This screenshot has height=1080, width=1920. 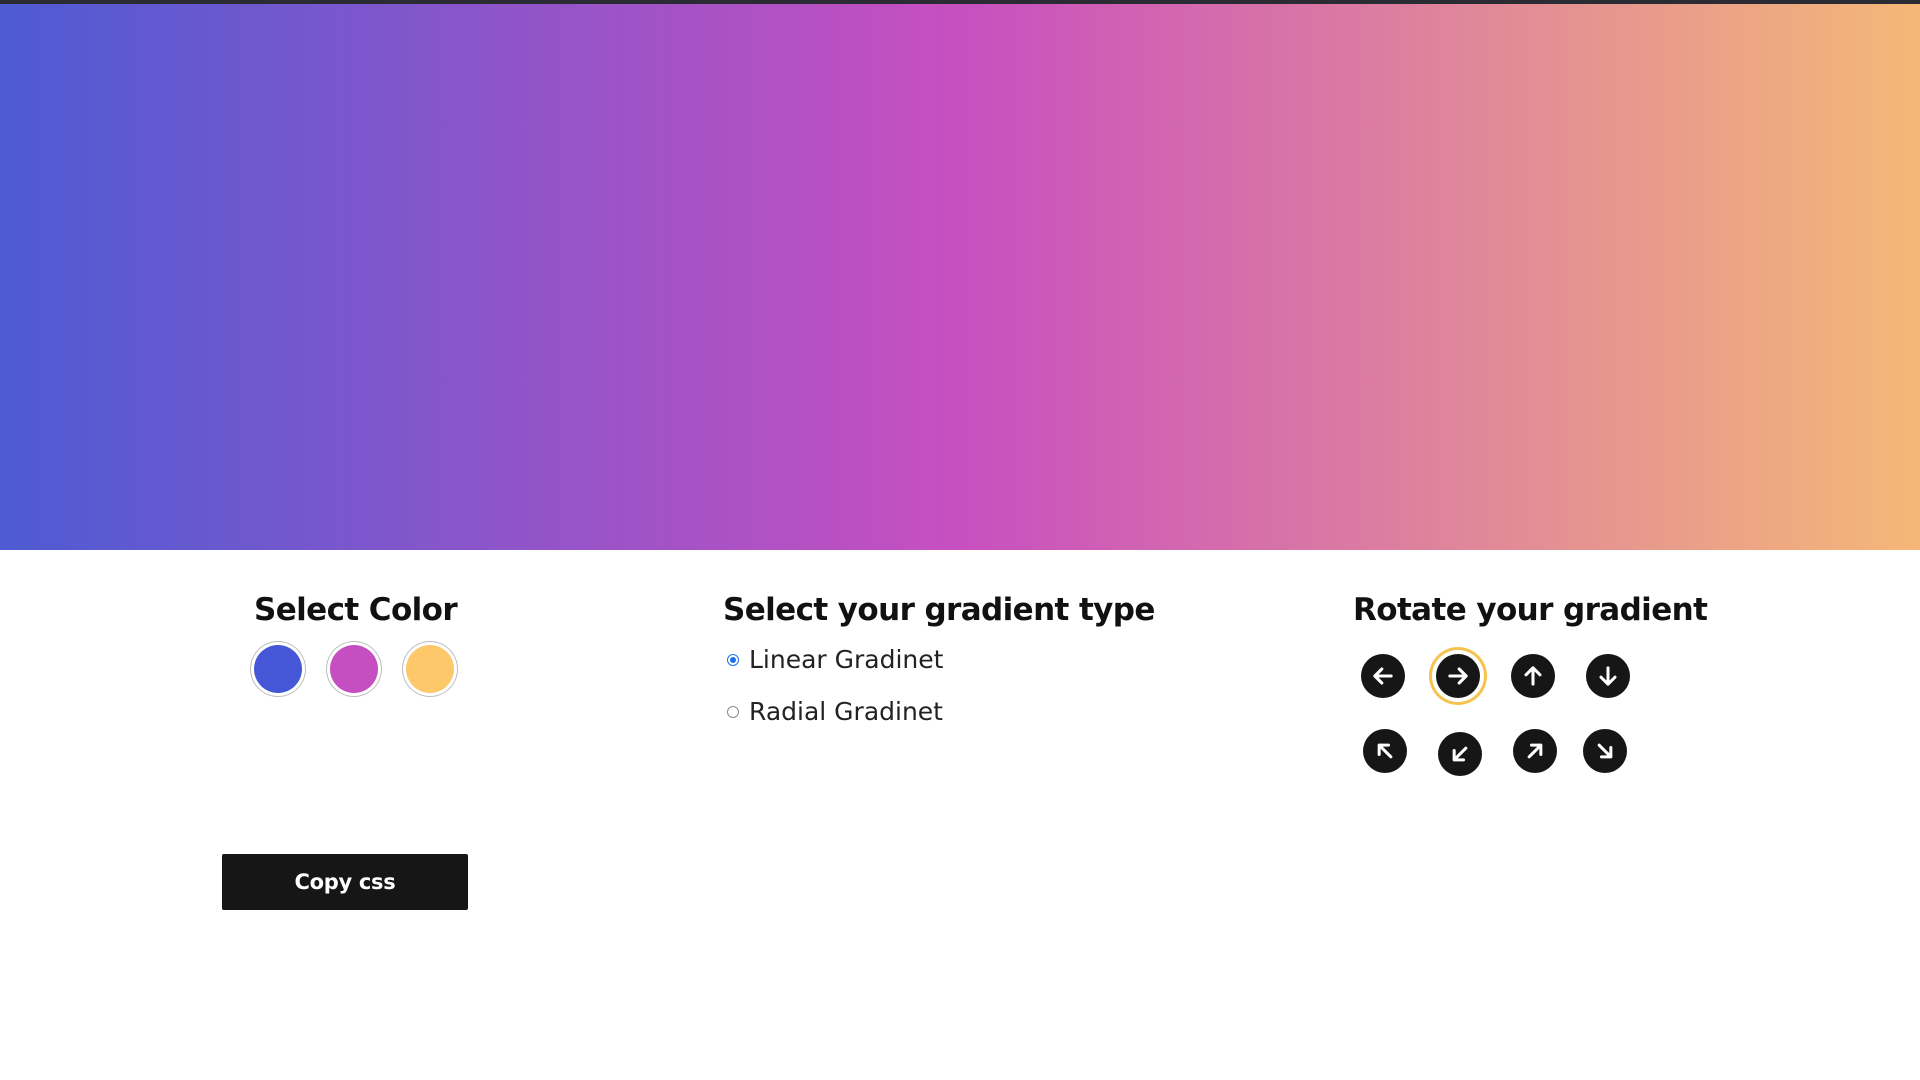 What do you see at coordinates (733, 659) in the screenshot?
I see `linear-radio` at bounding box center [733, 659].